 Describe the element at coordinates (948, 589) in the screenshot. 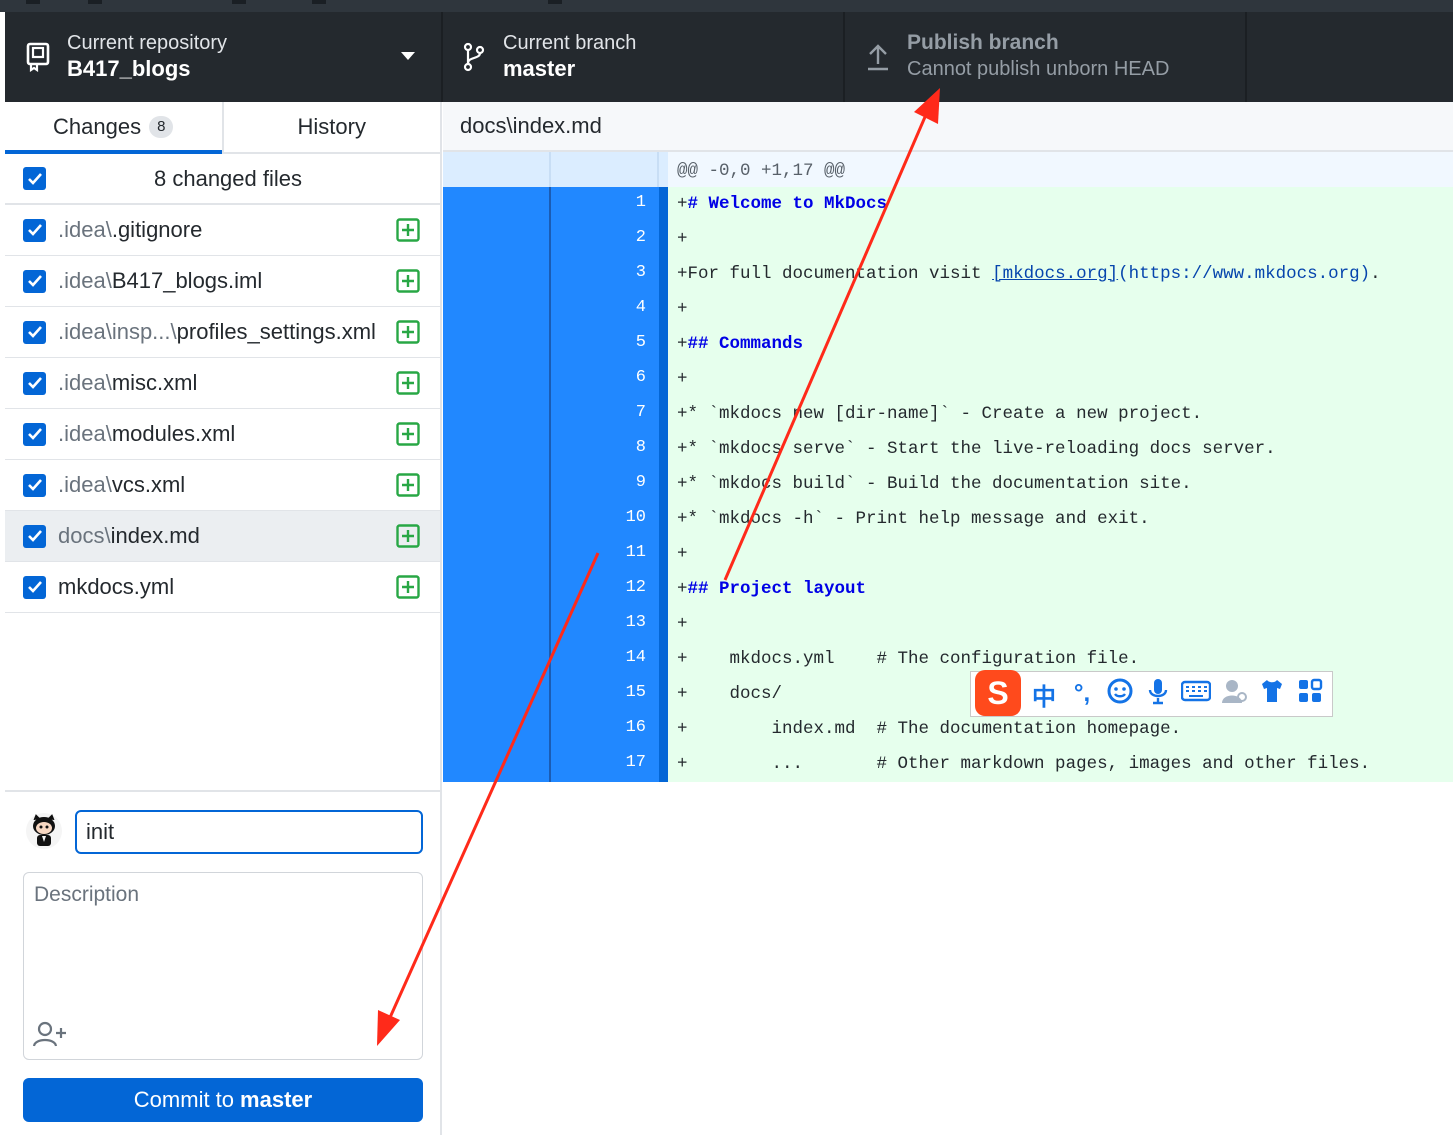

I see `diff-line: 12 +## Project layout` at that location.